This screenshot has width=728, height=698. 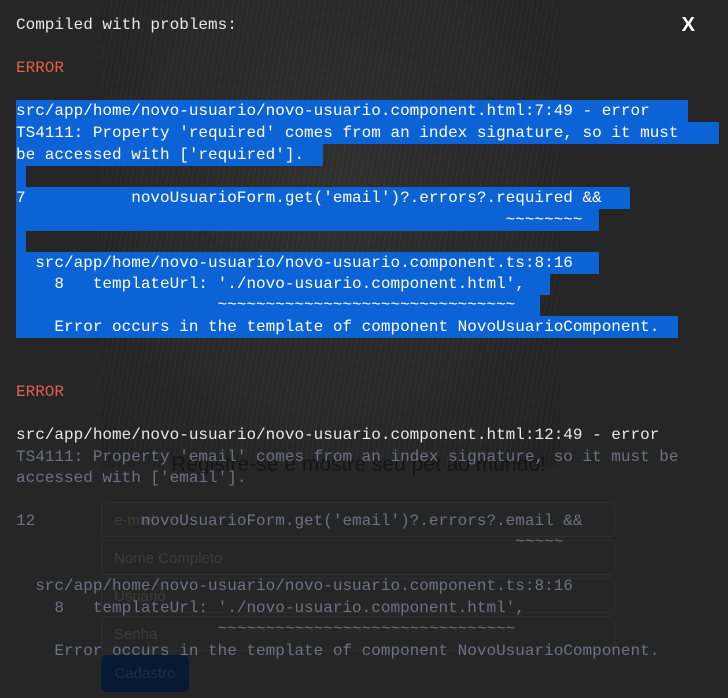 I want to click on error-line: ~~~~~~~~, so click(x=307, y=220).